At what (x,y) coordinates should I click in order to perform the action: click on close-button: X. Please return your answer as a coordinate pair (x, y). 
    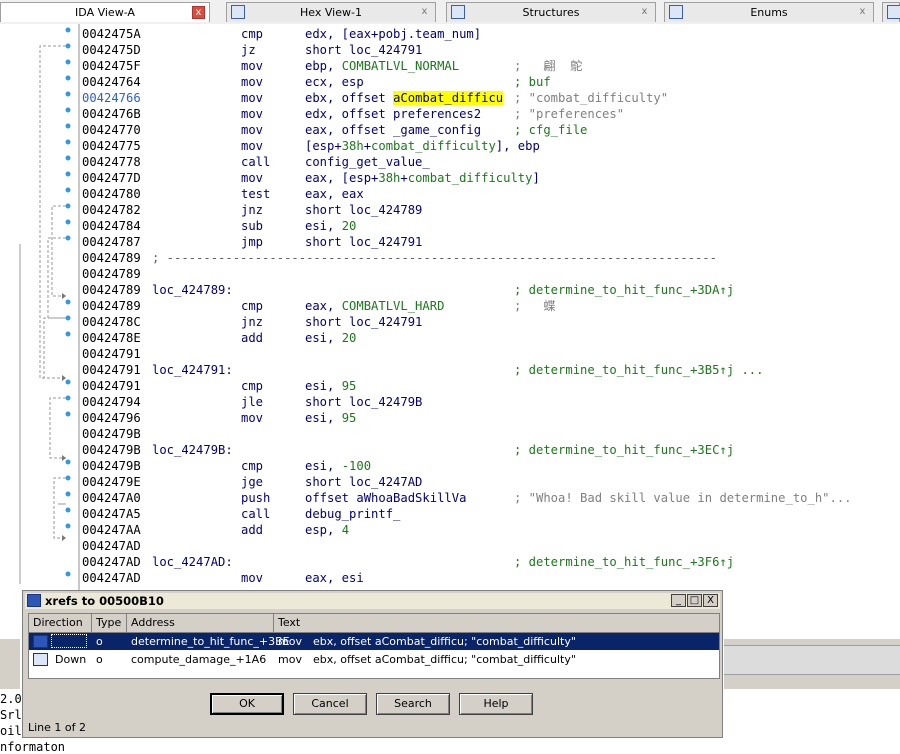
    Looking at the image, I should click on (710, 600).